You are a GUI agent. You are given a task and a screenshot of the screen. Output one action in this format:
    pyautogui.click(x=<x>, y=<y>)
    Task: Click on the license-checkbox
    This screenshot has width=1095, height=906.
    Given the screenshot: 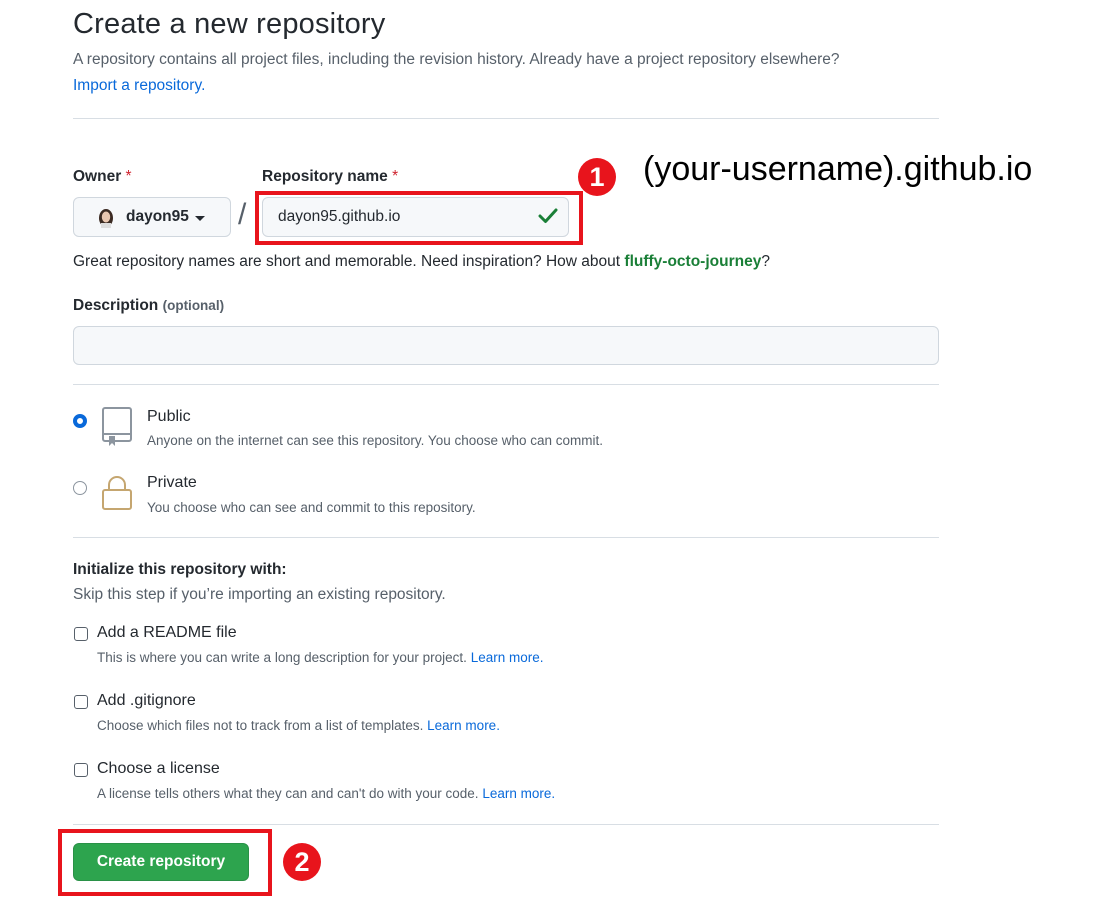 What is the action you would take?
    pyautogui.click(x=81, y=770)
    